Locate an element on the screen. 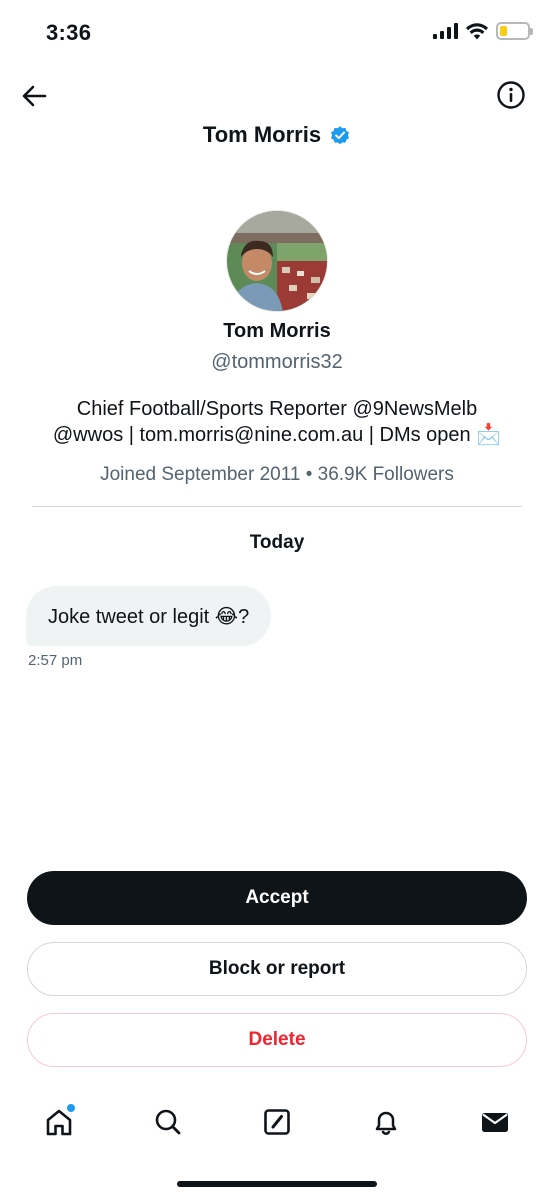  search-icon is located at coordinates (168, 1122).